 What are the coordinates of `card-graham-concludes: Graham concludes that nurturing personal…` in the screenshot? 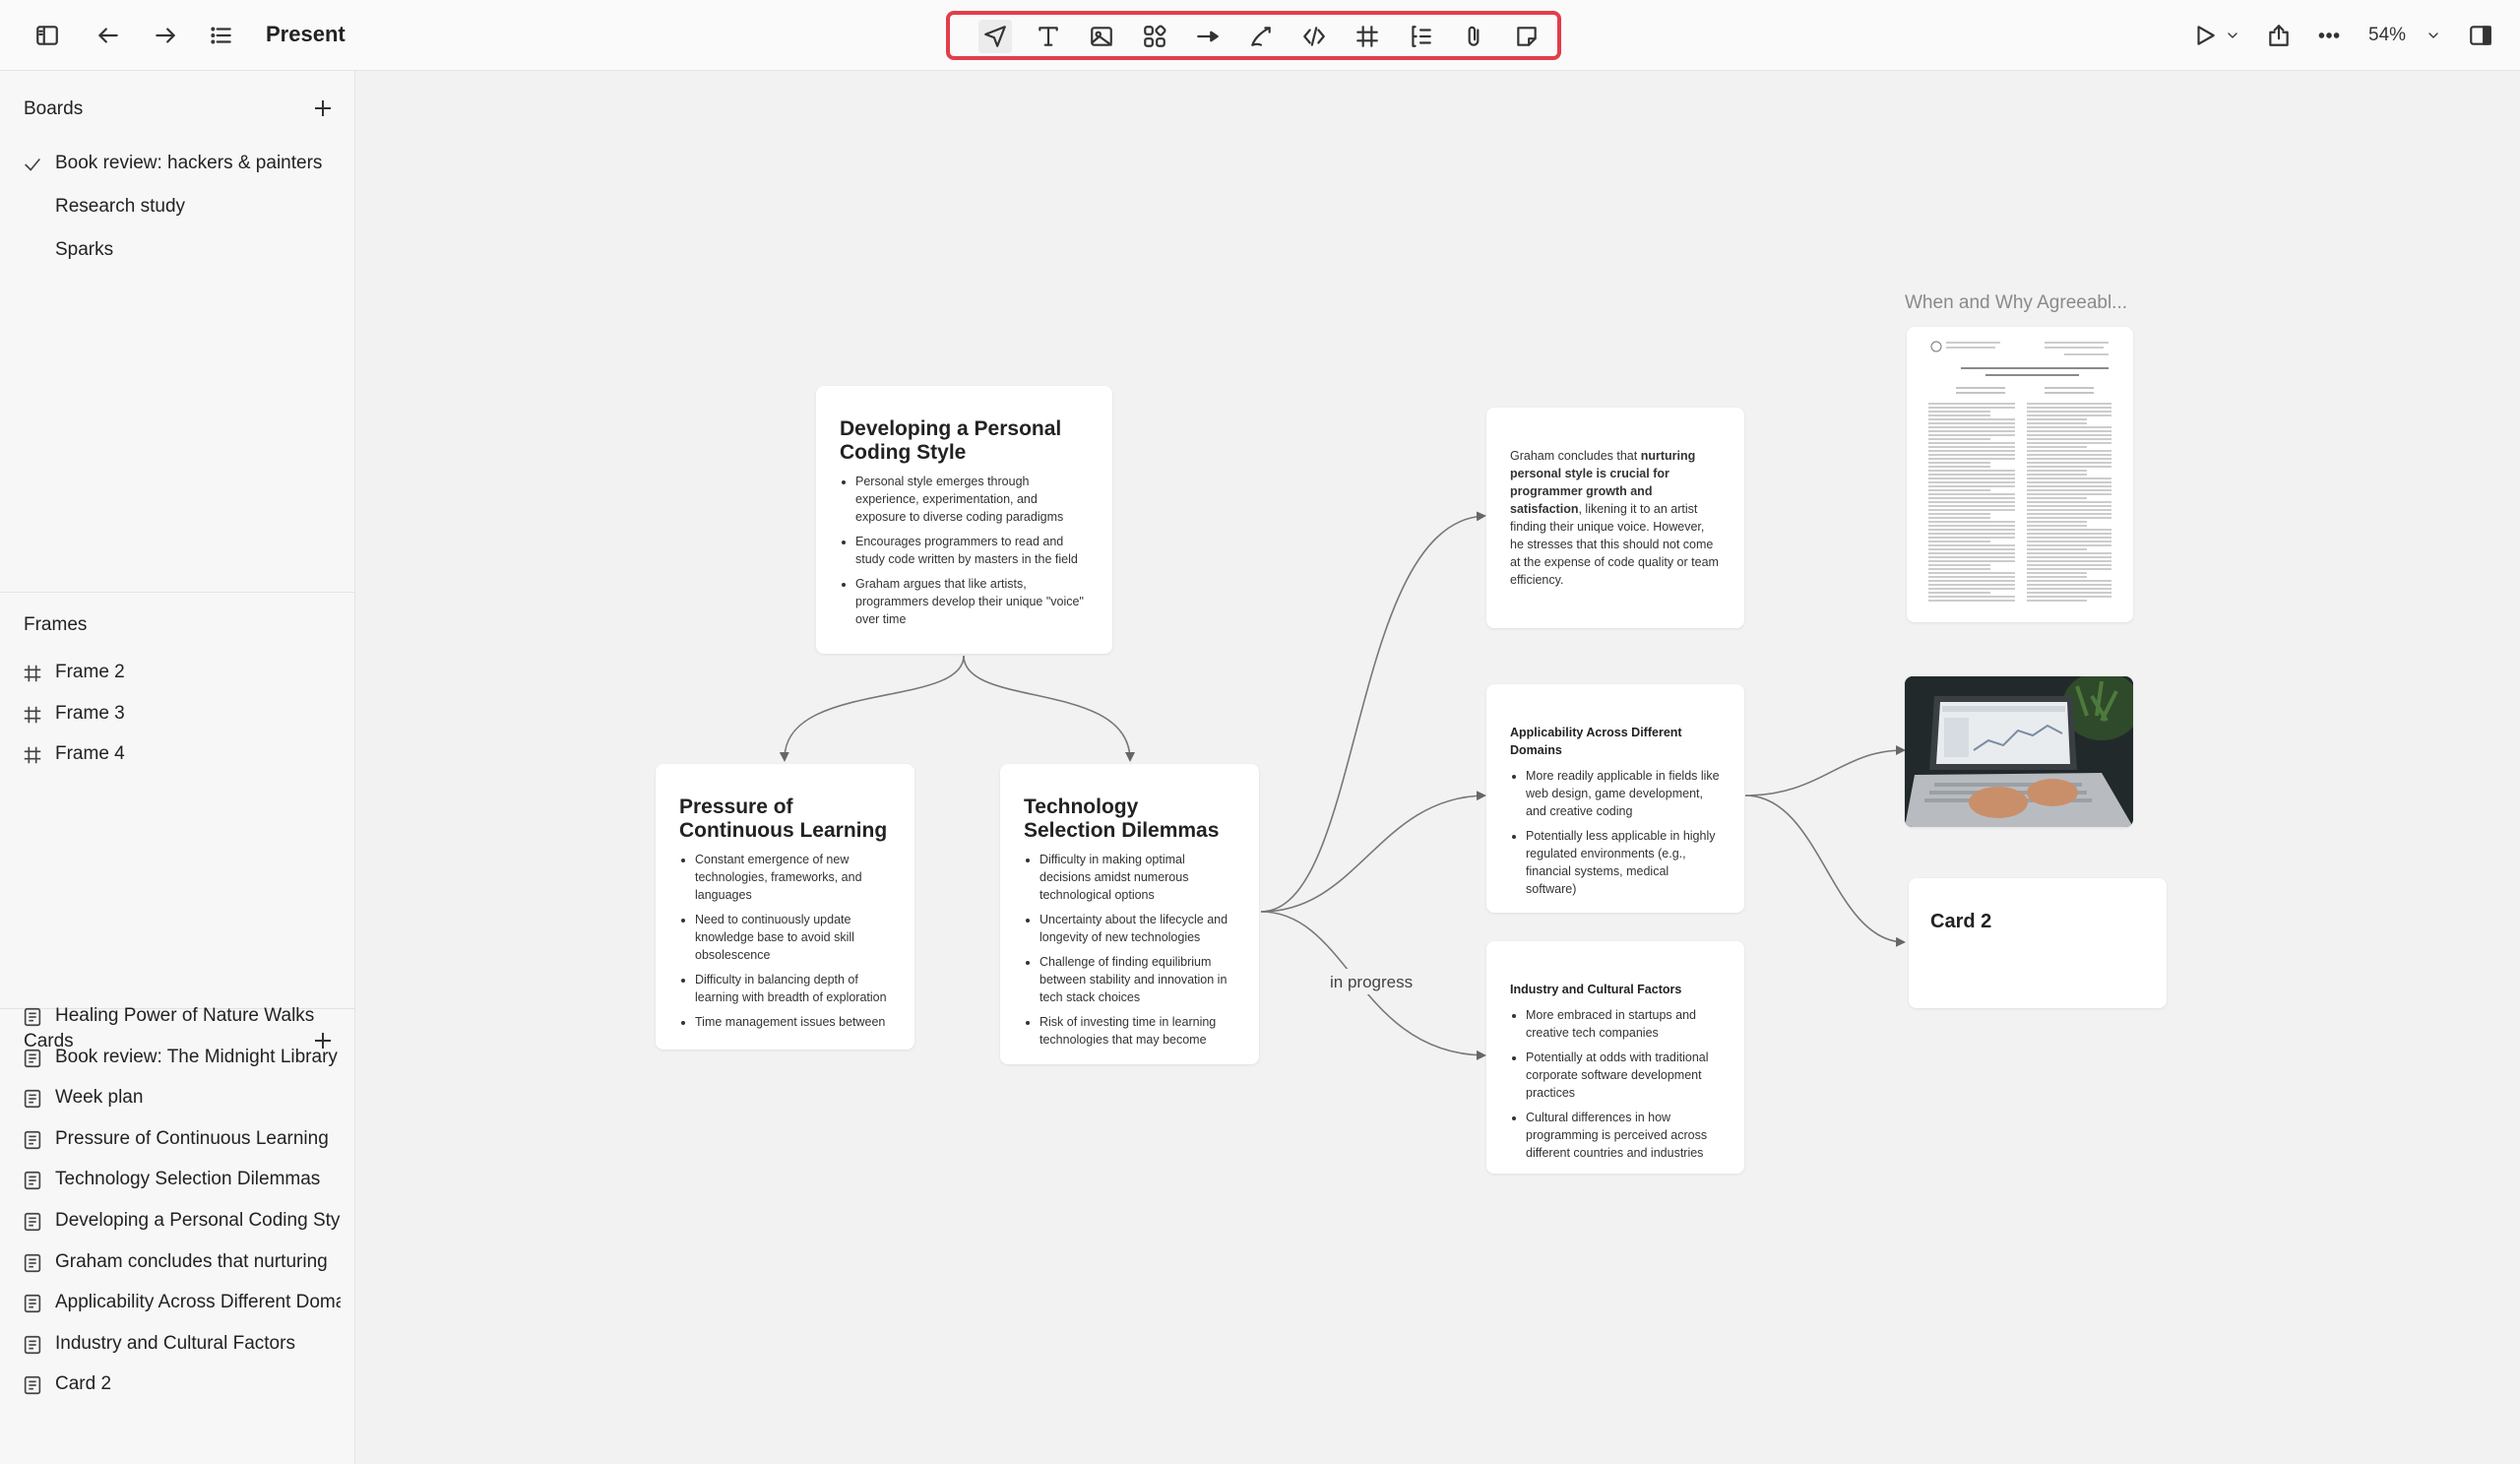 It's located at (1615, 518).